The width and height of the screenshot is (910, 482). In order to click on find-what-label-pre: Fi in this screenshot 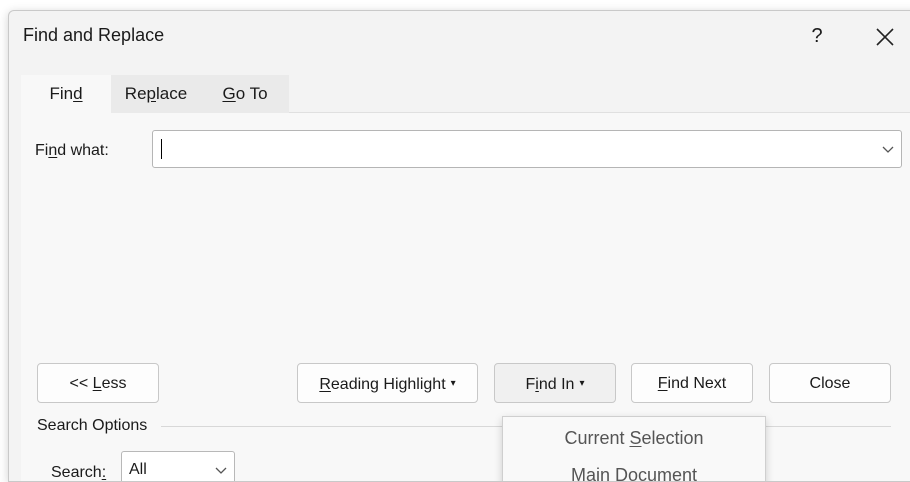, I will do `click(42, 150)`.